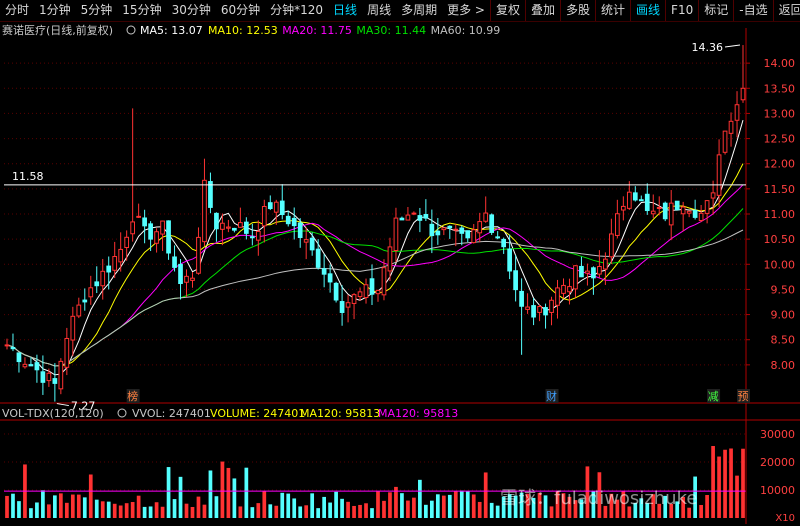 The height and width of the screenshot is (526, 800). I want to click on period-tab-4: 30分钟, so click(191, 10).